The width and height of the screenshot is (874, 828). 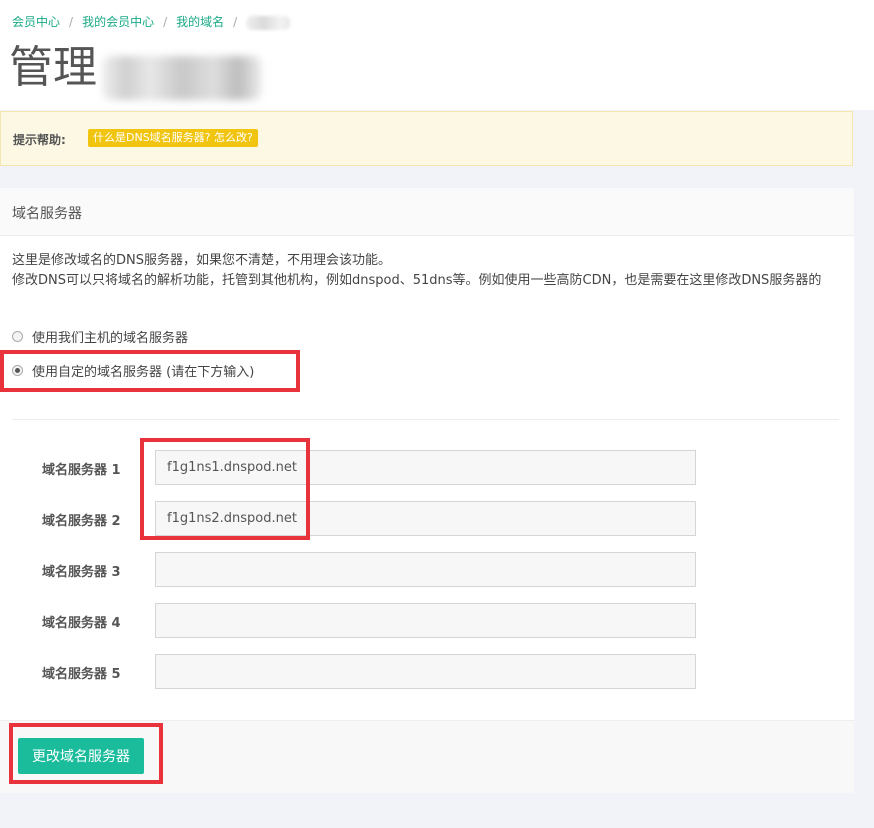 I want to click on radio-default-label: 使用我们主机的域名服务器, so click(x=110, y=338).